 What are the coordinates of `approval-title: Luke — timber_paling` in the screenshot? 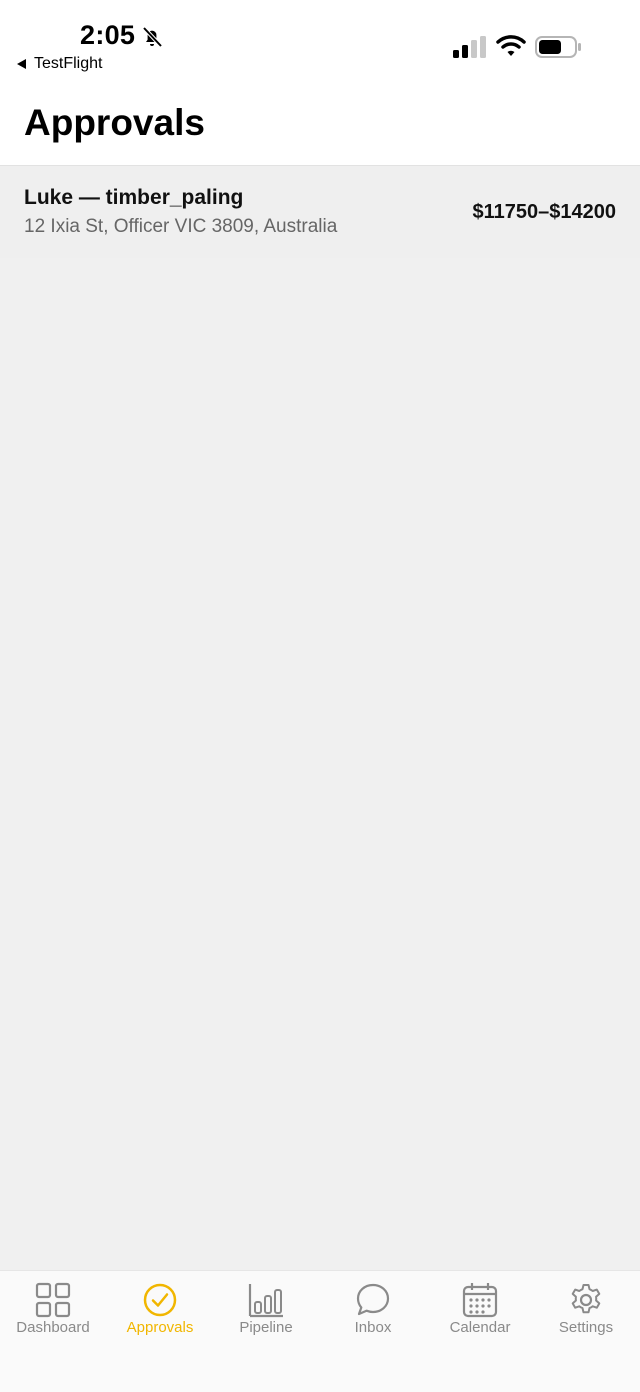 It's located at (134, 197).